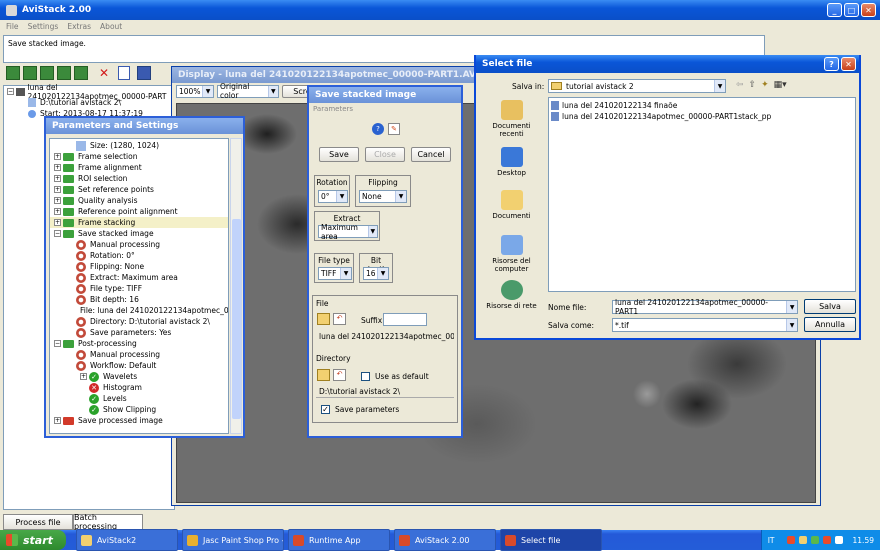 The image size is (880, 551). I want to click on new-folder-icon: ✦, so click(765, 85).